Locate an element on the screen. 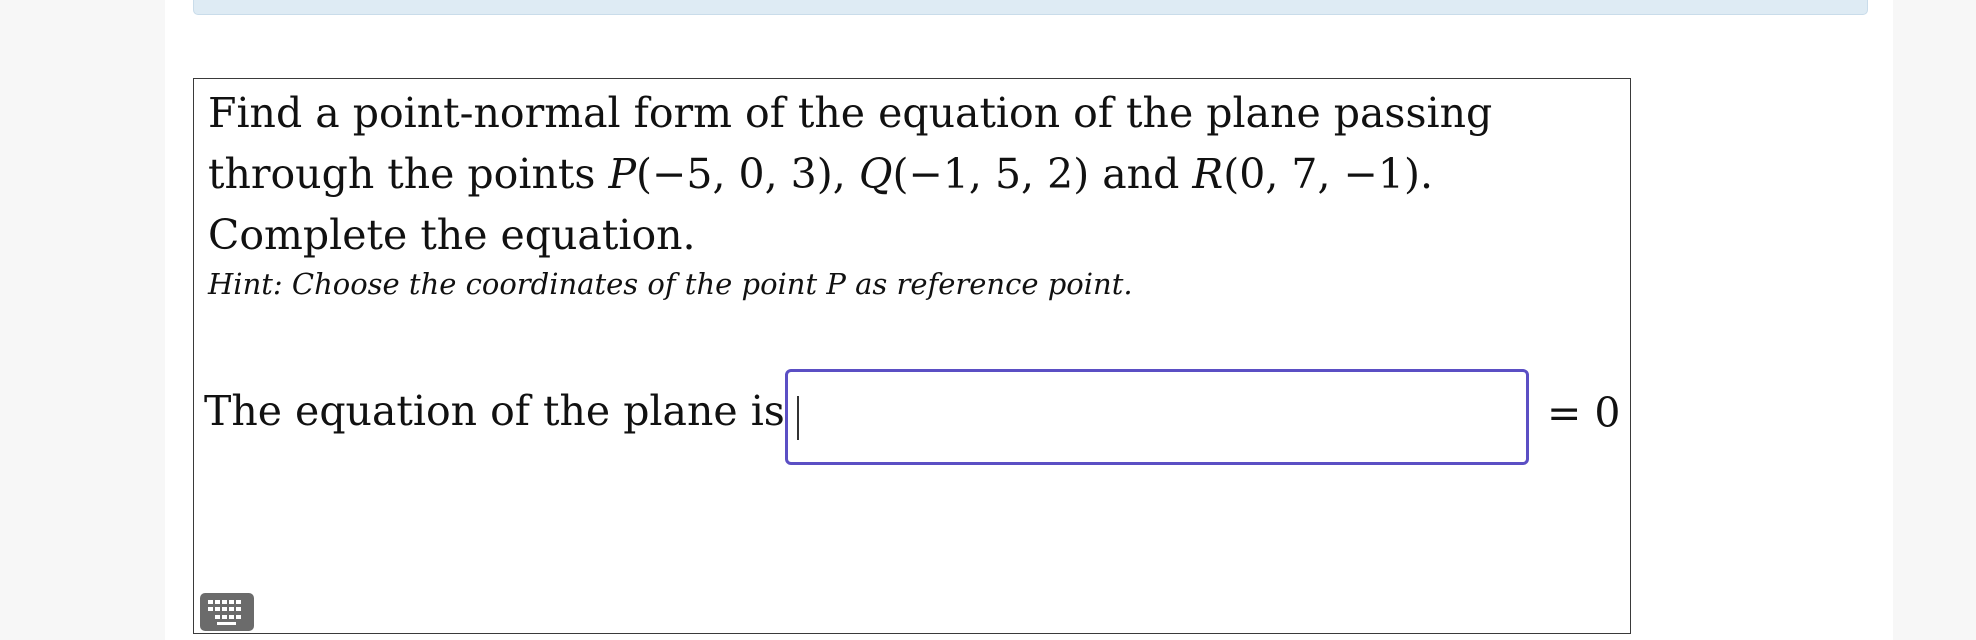  point-q: Q(−1, 5, 2) is located at coordinates (974, 174).